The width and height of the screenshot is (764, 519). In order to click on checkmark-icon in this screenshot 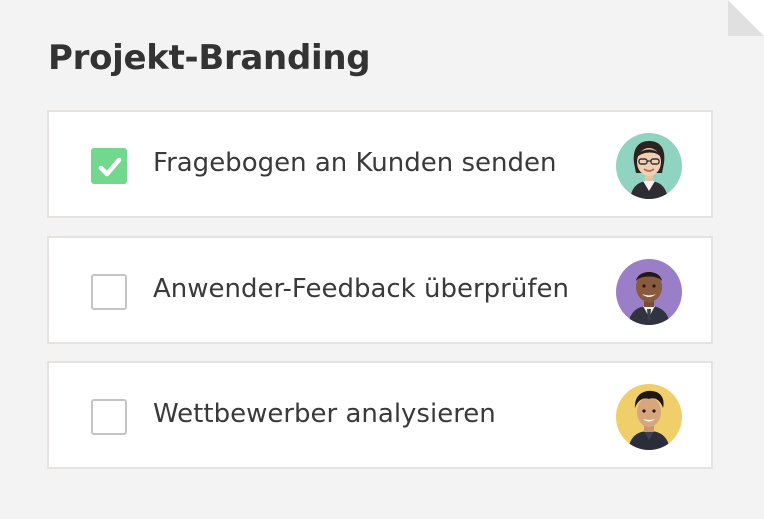, I will do `click(110, 167)`.